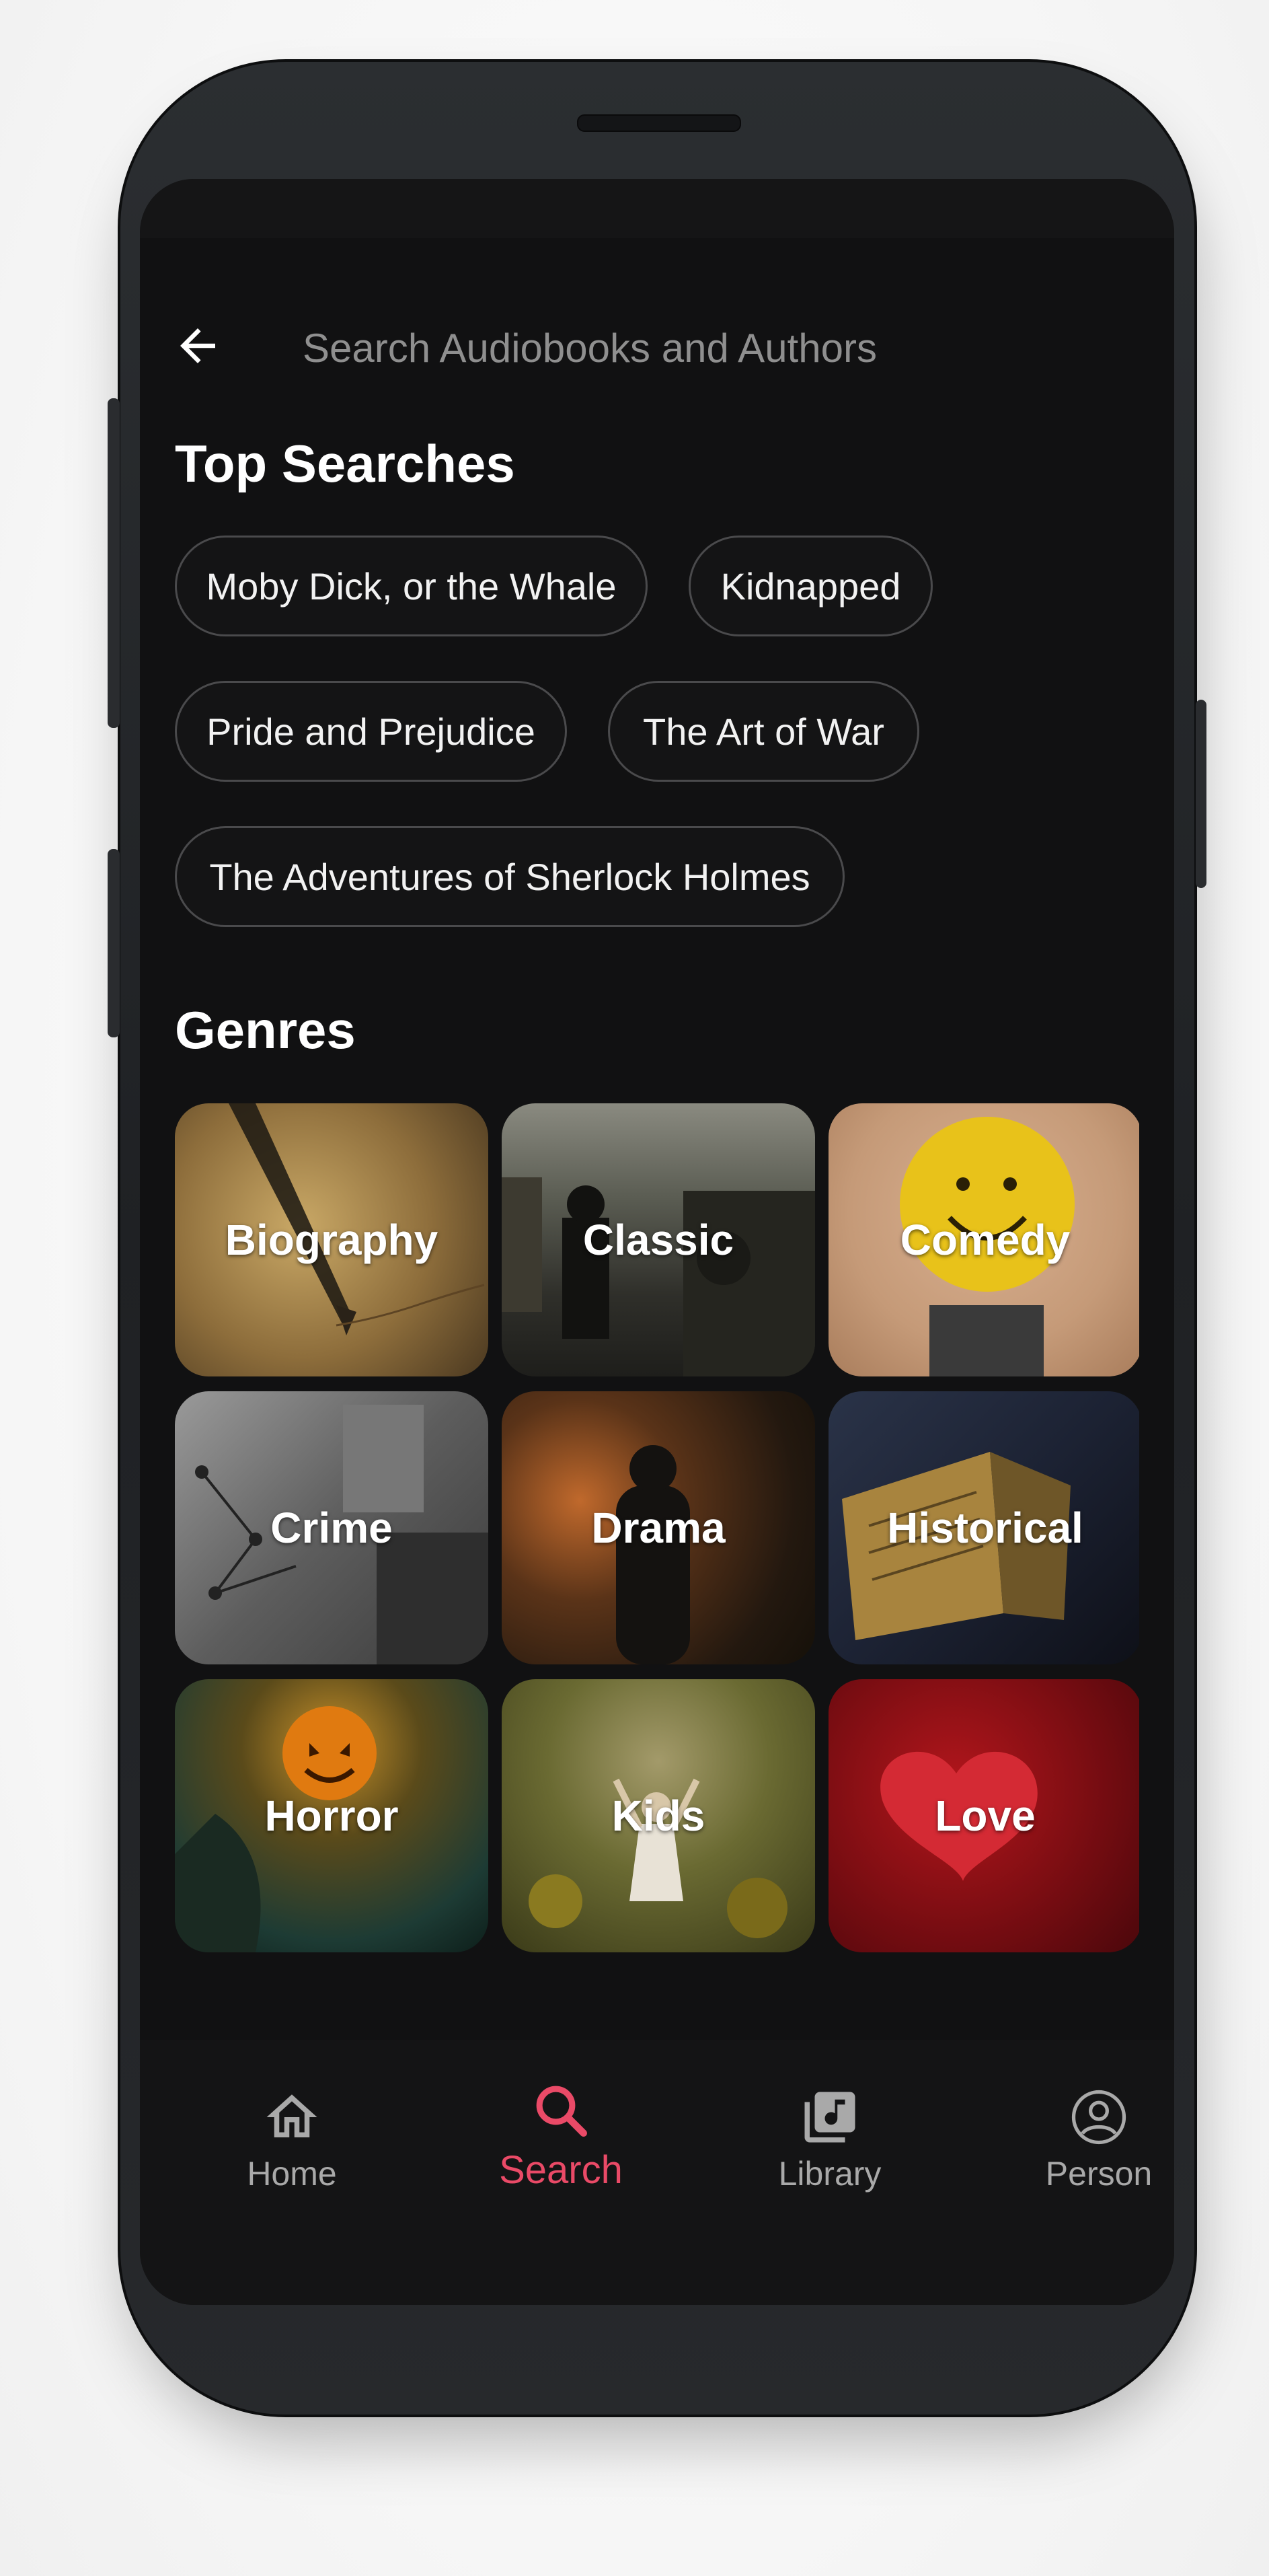 The image size is (1269, 2576). I want to click on genre-label-horror: Horror, so click(331, 1816).